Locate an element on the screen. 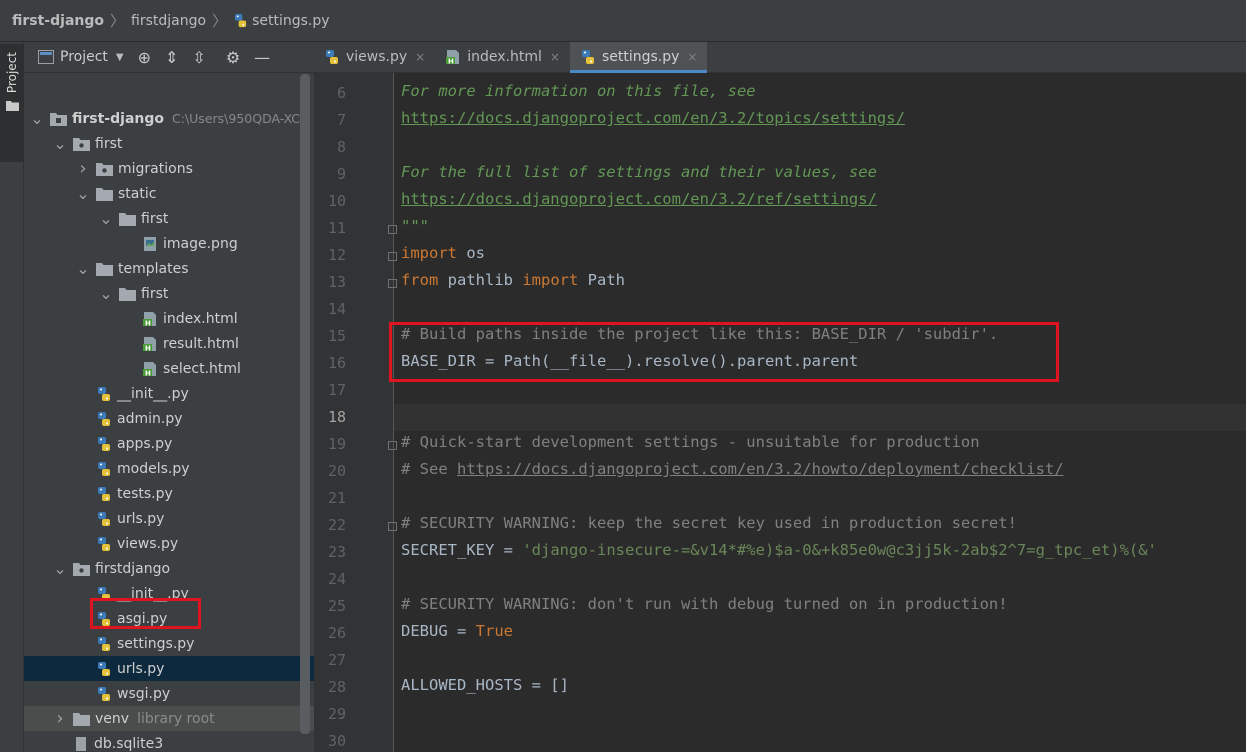 This screenshot has height=752, width=1246. breadcrumb-file: settings.py is located at coordinates (281, 21).